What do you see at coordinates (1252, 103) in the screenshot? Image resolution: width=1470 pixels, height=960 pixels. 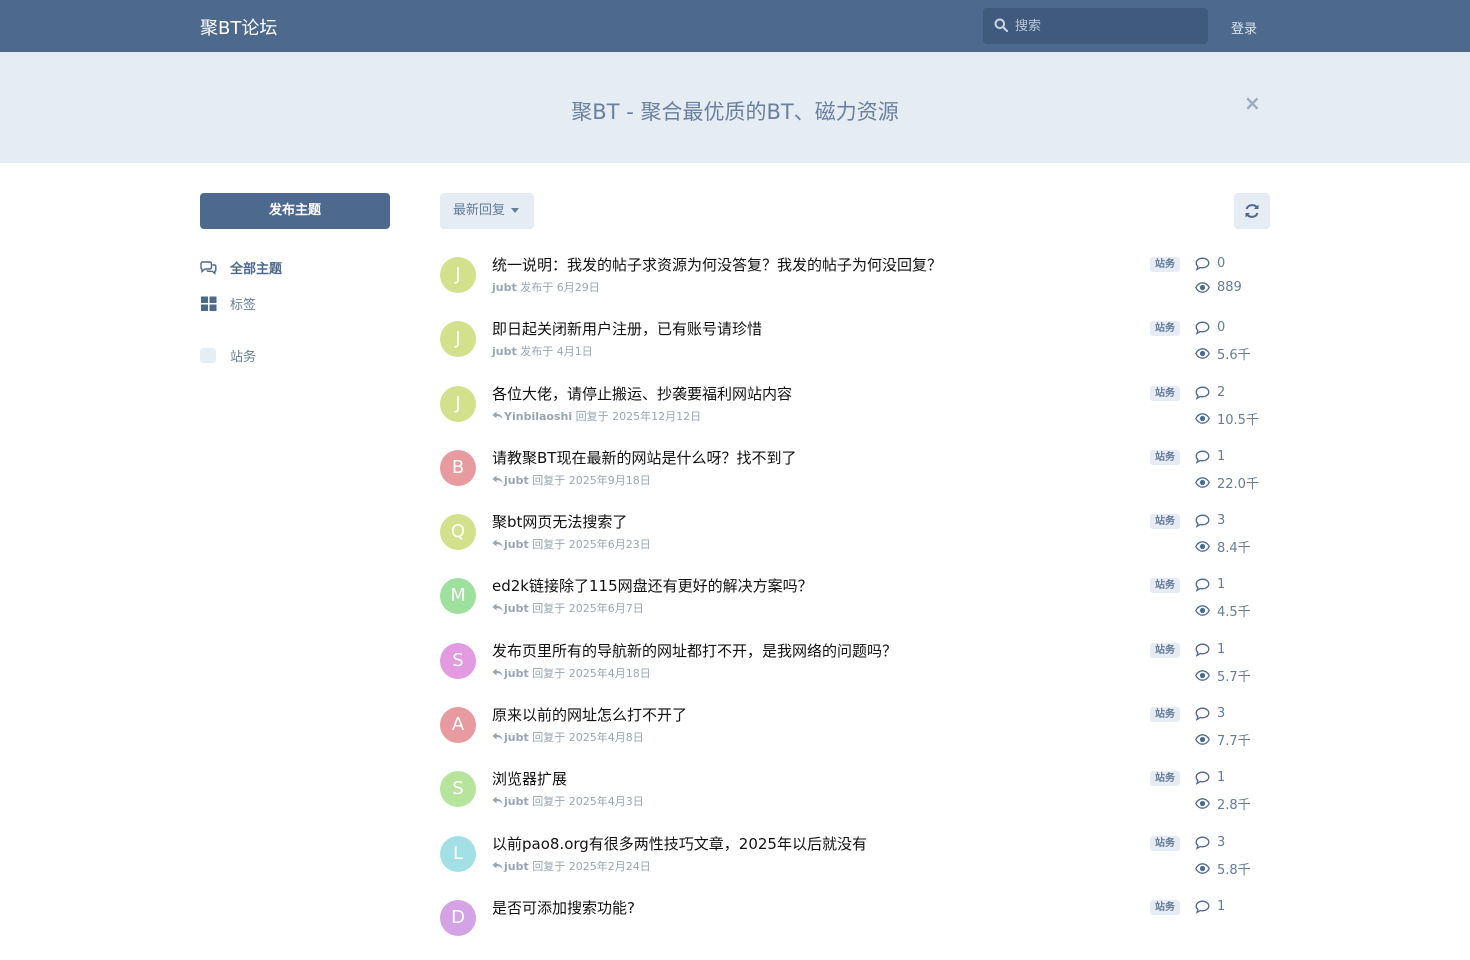 I see `close-icon: ×` at bounding box center [1252, 103].